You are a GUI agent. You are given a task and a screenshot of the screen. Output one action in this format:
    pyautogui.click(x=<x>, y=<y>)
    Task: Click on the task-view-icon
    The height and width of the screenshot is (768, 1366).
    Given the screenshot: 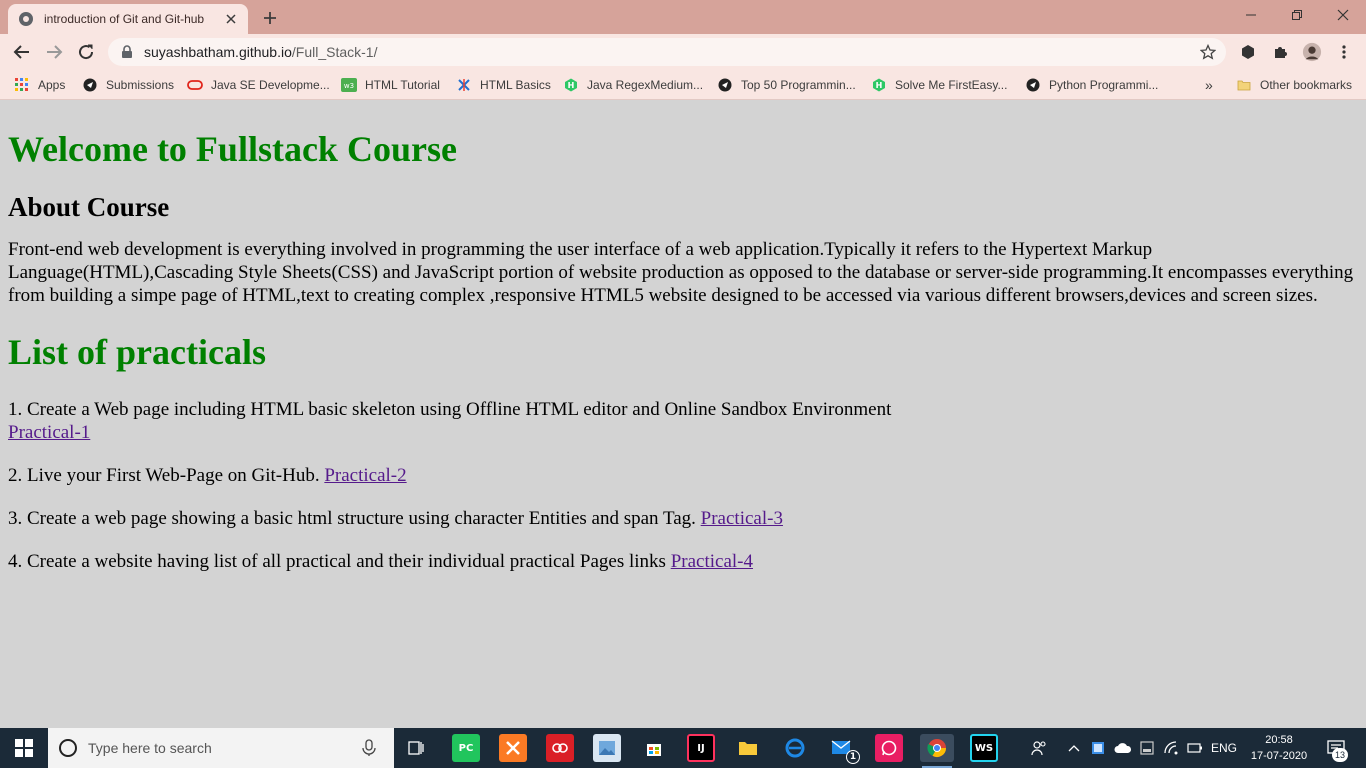 What is the action you would take?
    pyautogui.click(x=416, y=748)
    